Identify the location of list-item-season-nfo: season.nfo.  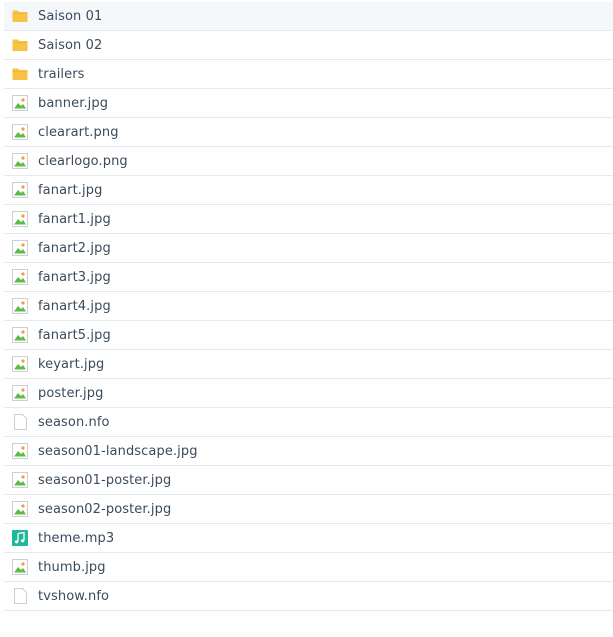
(308, 422).